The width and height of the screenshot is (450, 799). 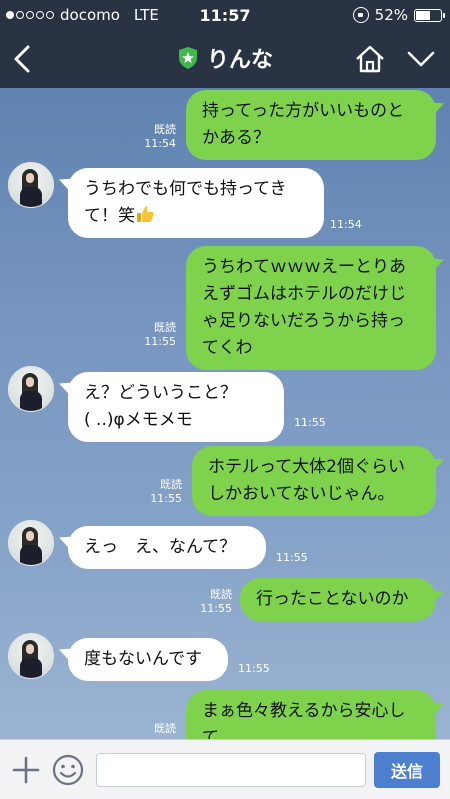 I want to click on message-bubble-sent: まぁ色々教えるから安心し て, so click(x=311, y=714).